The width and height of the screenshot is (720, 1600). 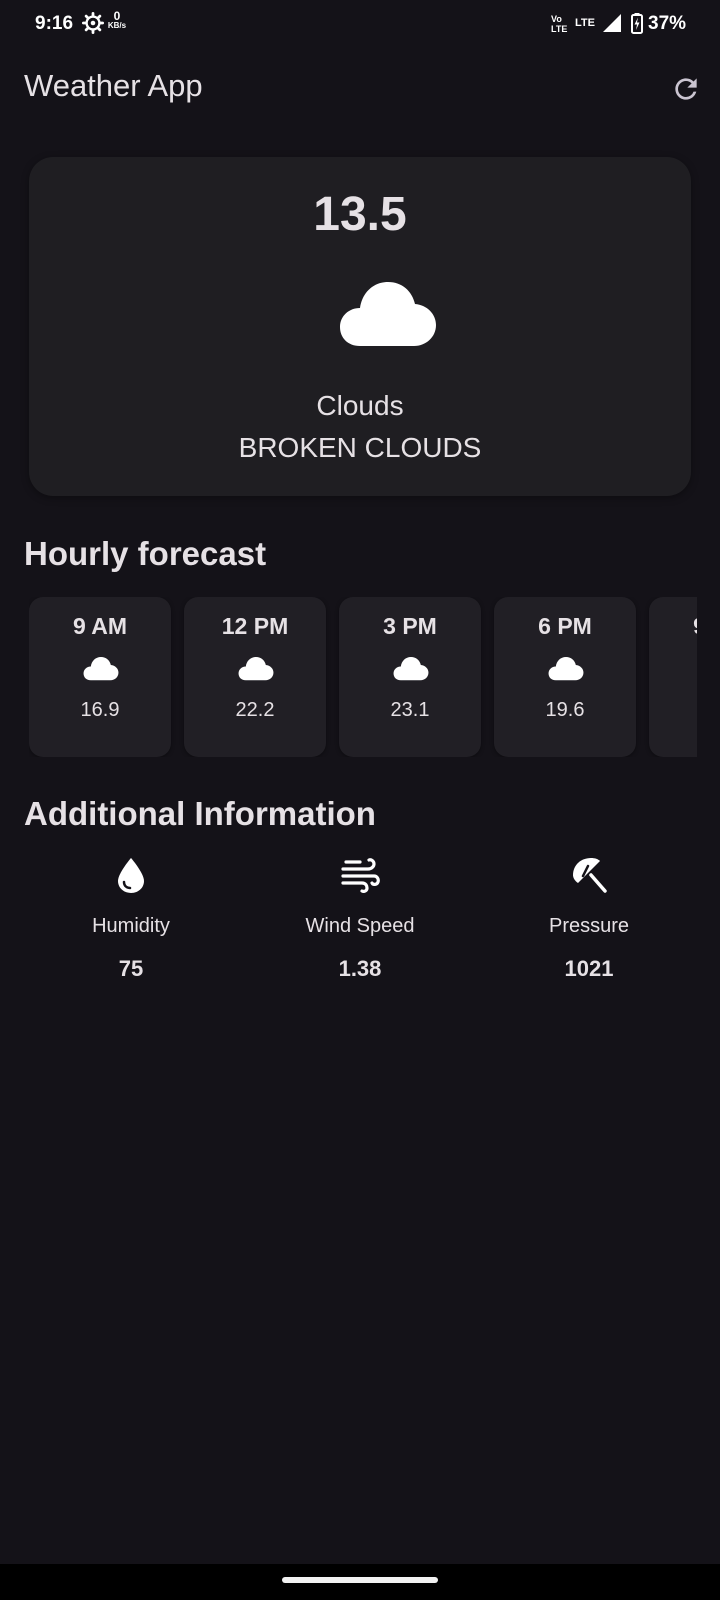 What do you see at coordinates (100, 626) in the screenshot?
I see `hourly-time: 9 AM` at bounding box center [100, 626].